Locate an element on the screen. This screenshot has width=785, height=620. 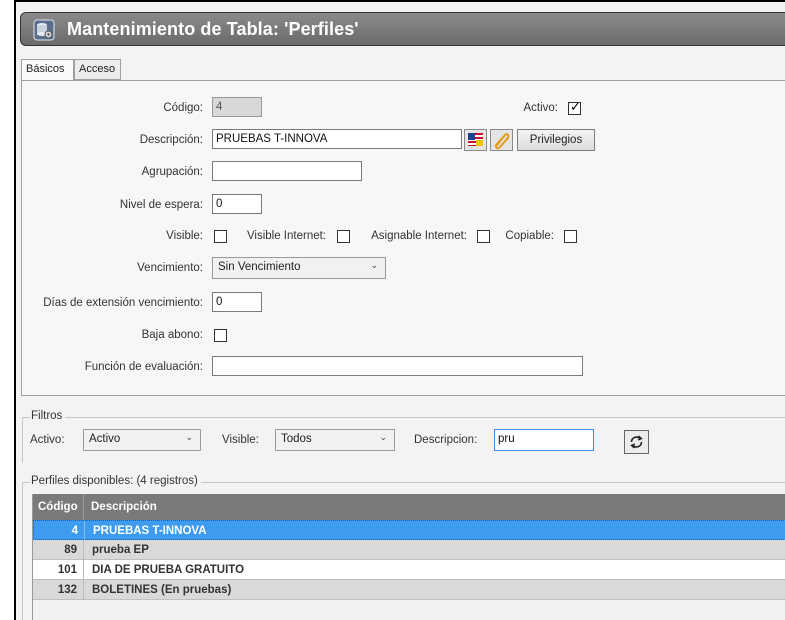
funcion-evaluacion-field is located at coordinates (397, 366).